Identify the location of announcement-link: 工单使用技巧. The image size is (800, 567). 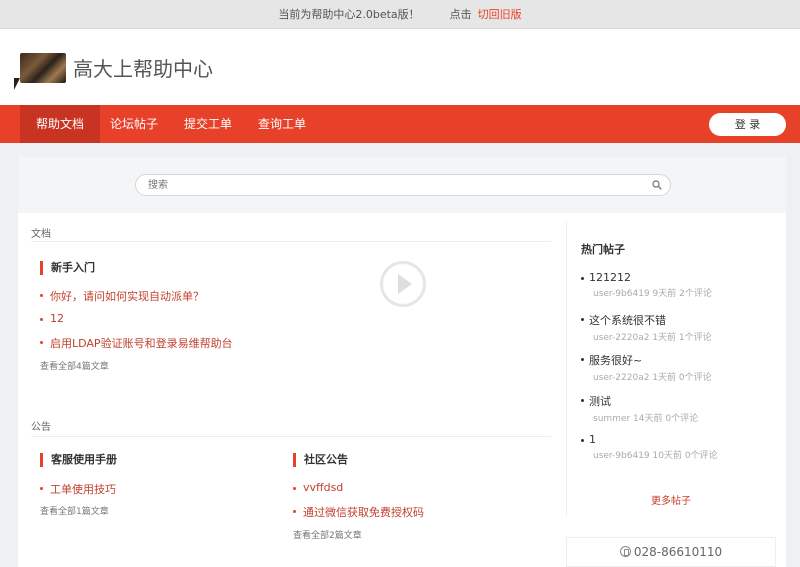
(78, 489).